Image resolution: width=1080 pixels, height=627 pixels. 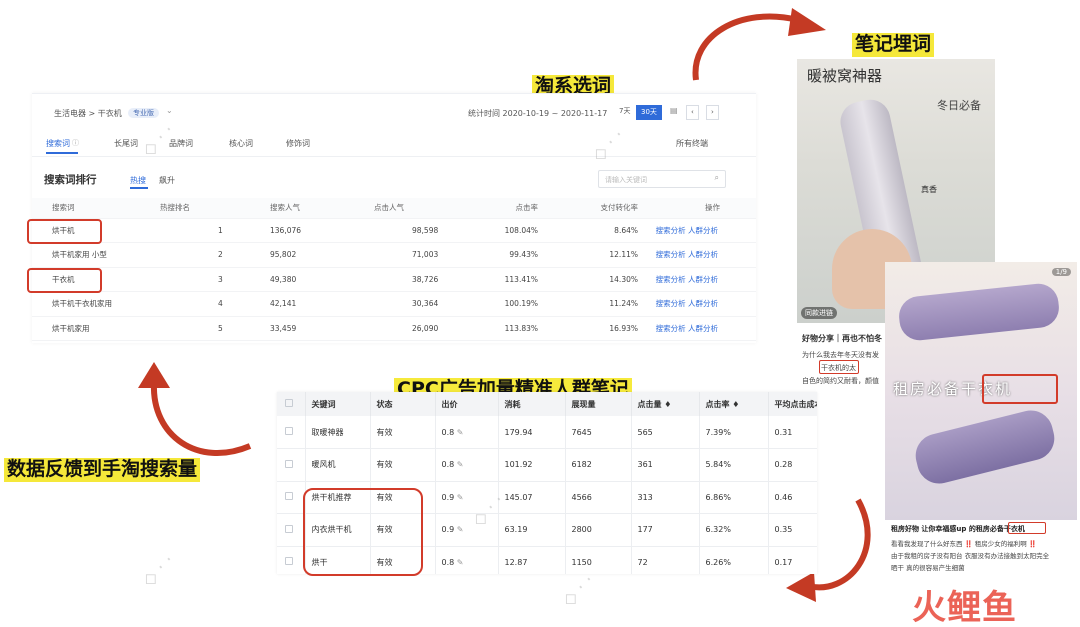 I want to click on cost-cell: 101.92, so click(x=532, y=465).